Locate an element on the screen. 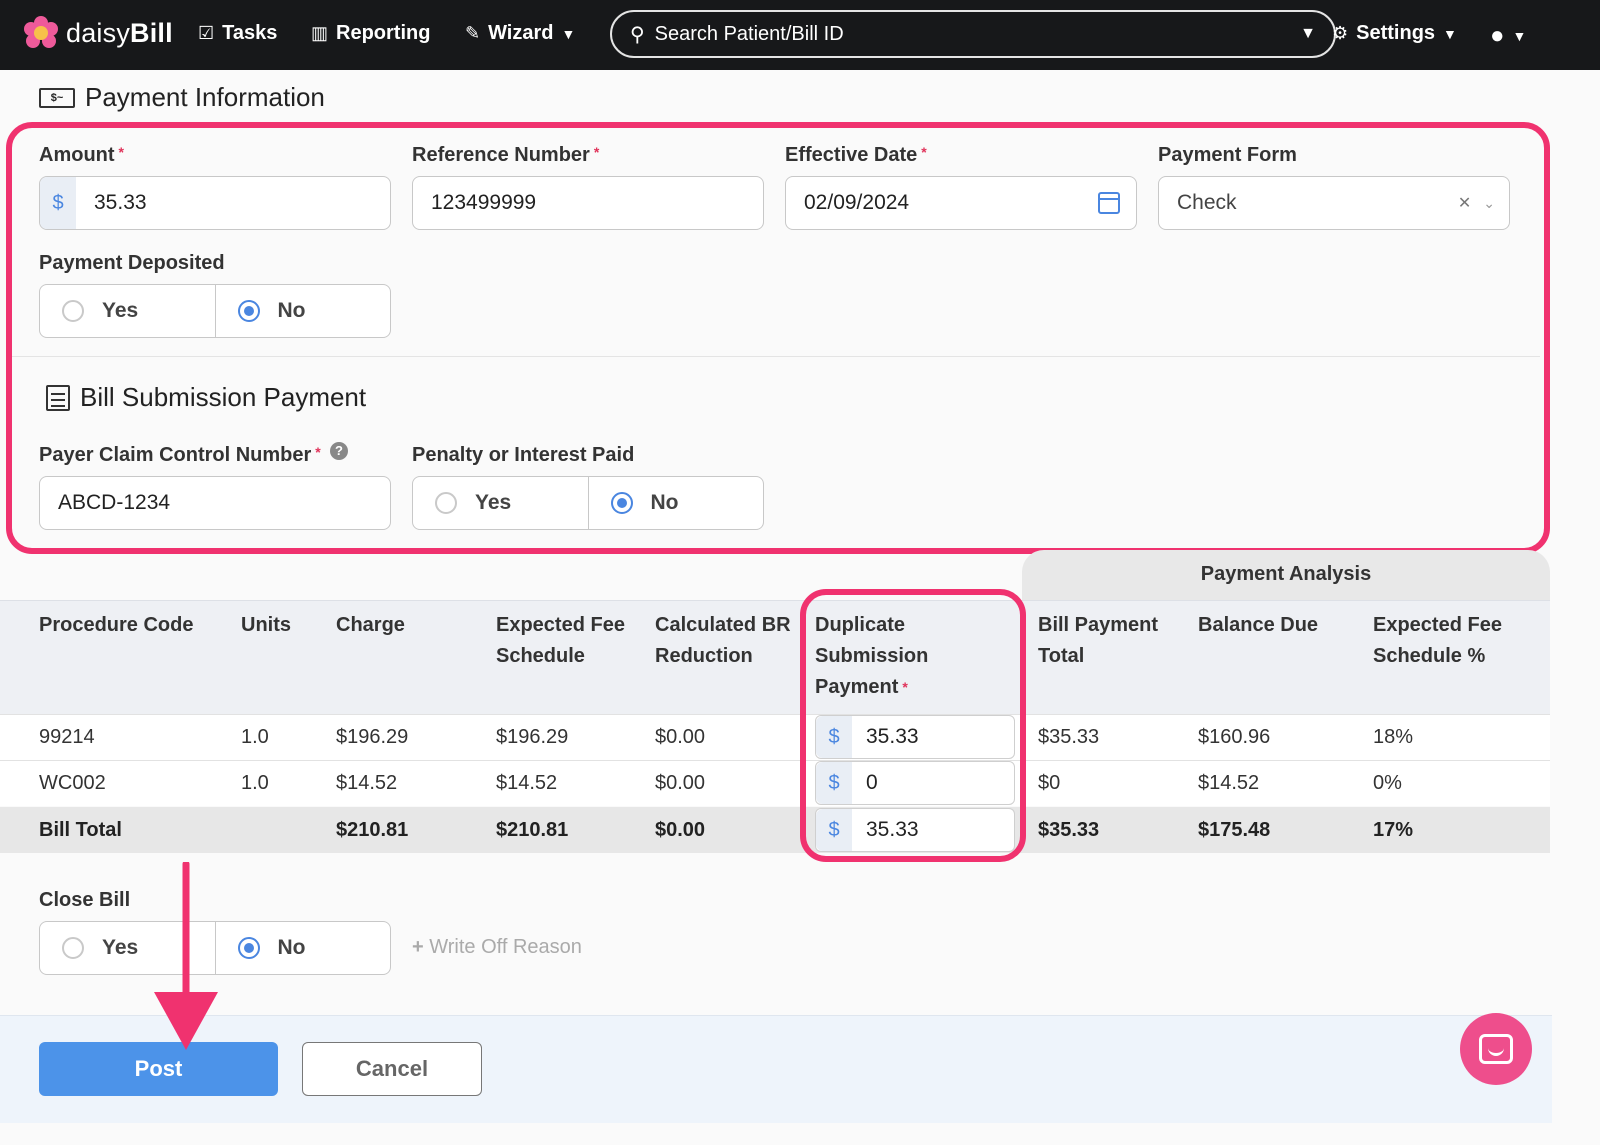 Image resolution: width=1600 pixels, height=1145 pixels. chat-launcher-button is located at coordinates (1496, 1049).